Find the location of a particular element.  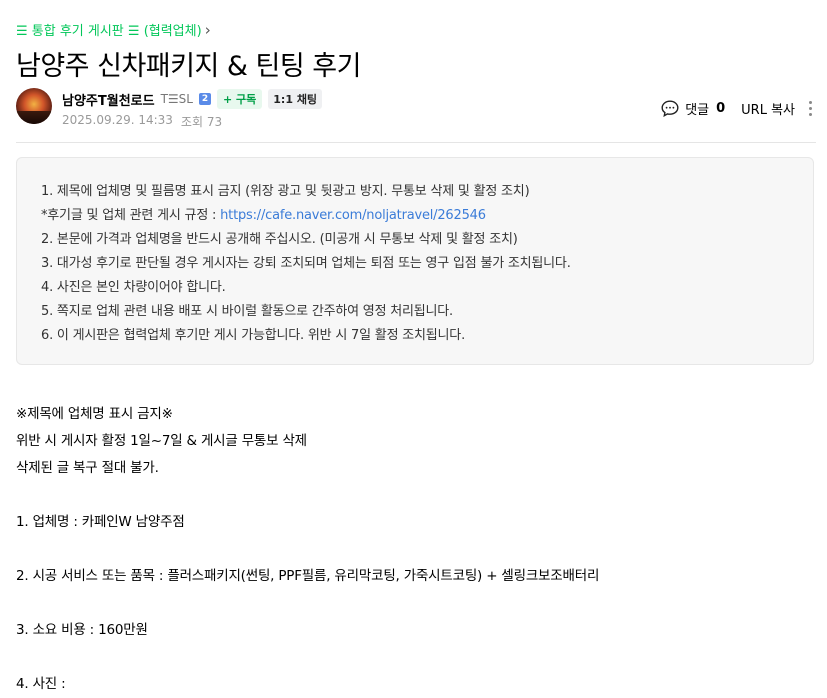

cost-item: 3. 소요 비용 : 160만원 is located at coordinates (82, 630).